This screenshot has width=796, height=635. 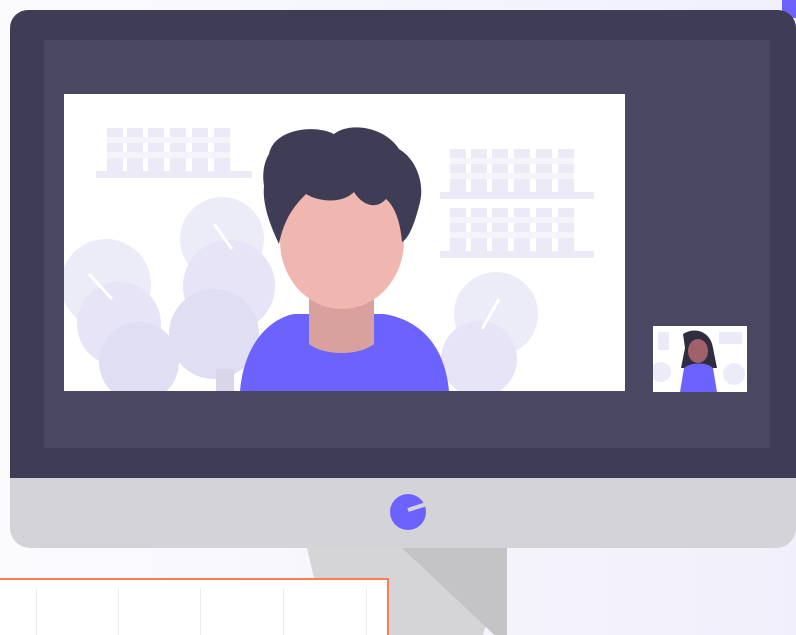 What do you see at coordinates (408, 512) in the screenshot?
I see `webcam-icon` at bounding box center [408, 512].